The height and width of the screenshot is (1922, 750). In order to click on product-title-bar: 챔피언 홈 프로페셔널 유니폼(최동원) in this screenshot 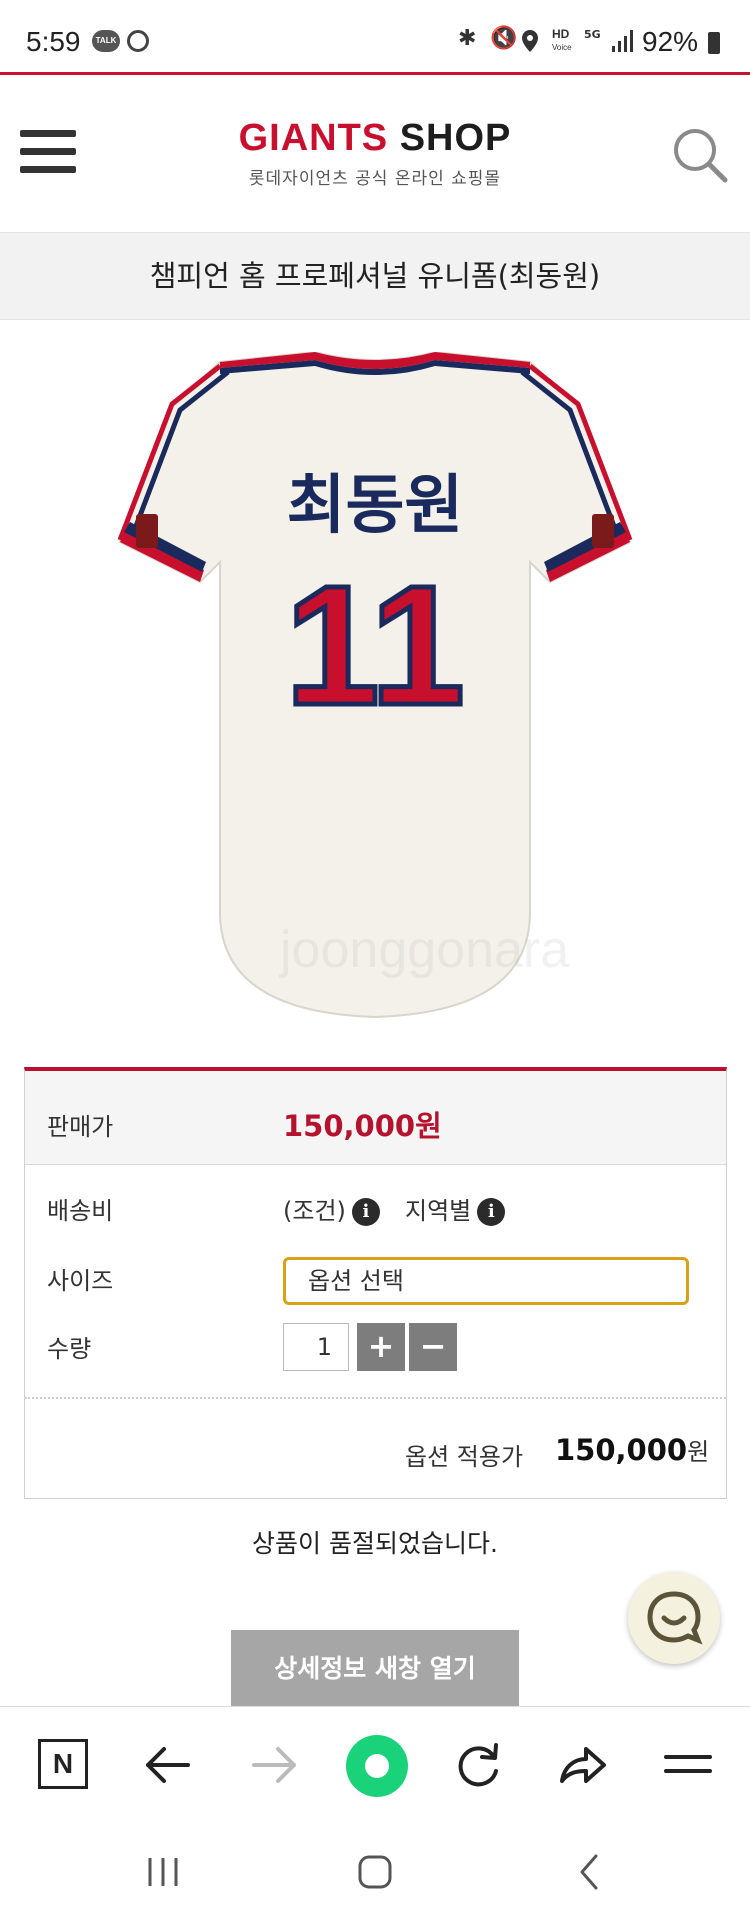, I will do `click(375, 276)`.